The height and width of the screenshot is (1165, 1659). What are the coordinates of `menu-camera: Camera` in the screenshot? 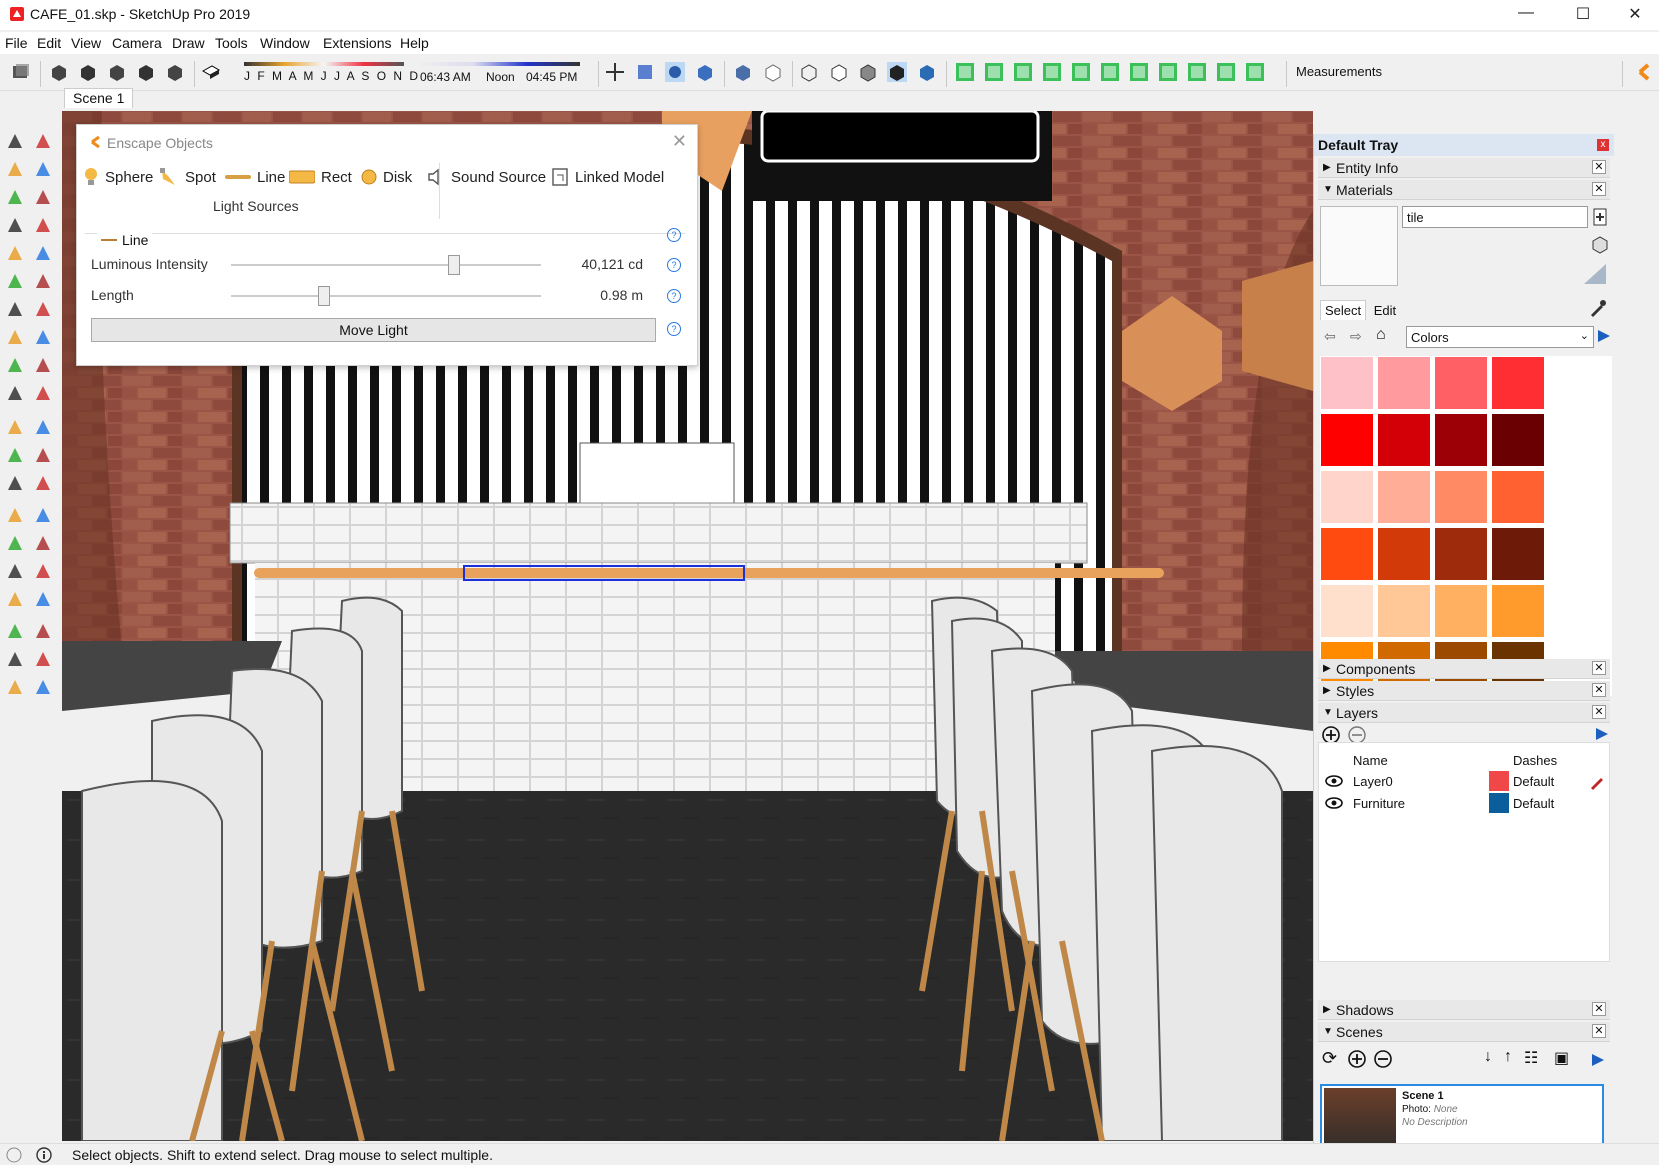 It's located at (137, 43).